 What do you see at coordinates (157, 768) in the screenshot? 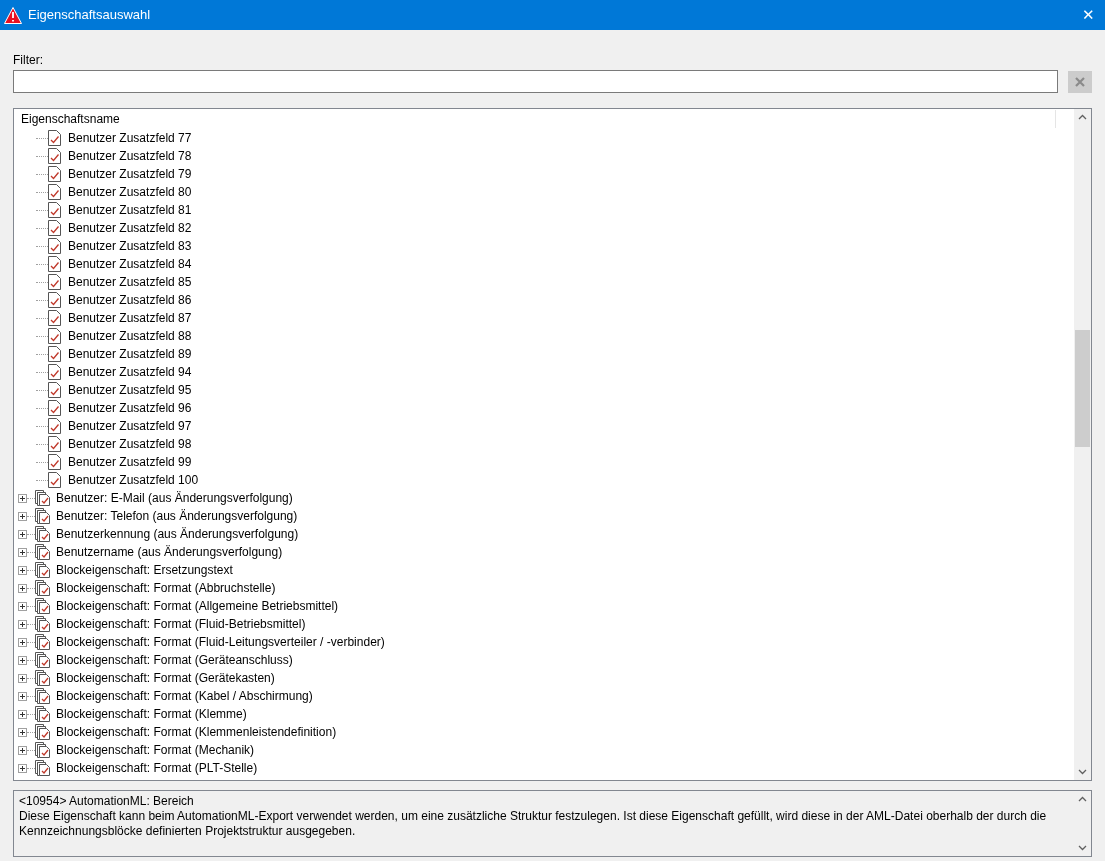
I see `tree-item: Blockeigenschaft: Format (PLT-Stelle)` at bounding box center [157, 768].